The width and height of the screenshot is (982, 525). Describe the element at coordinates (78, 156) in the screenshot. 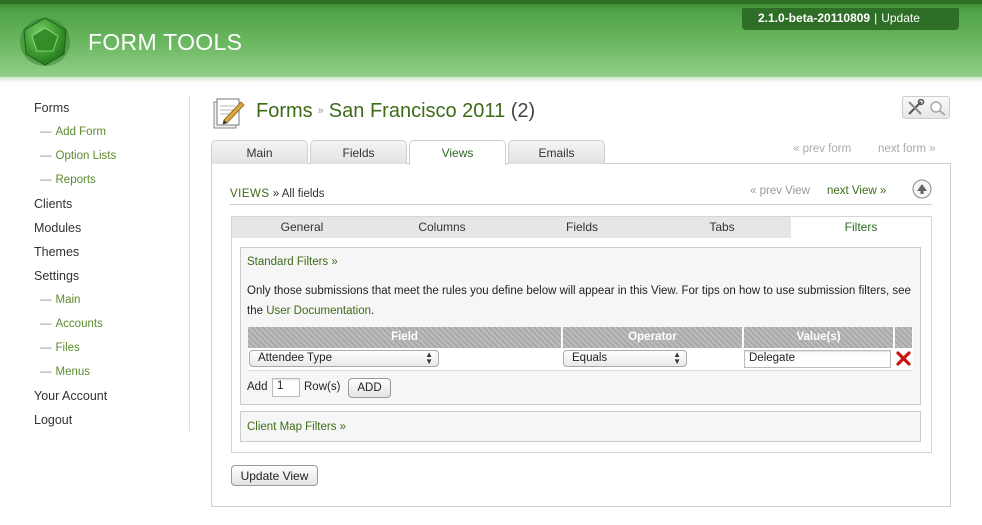

I see `nav-option-lists: — Option Lists` at that location.